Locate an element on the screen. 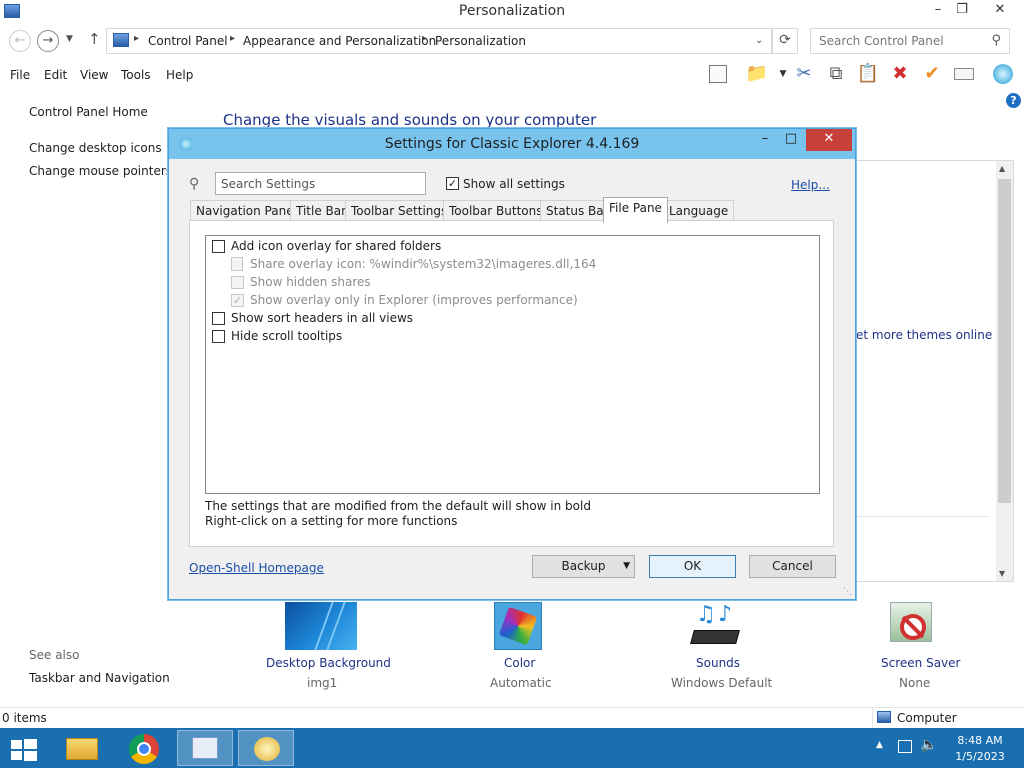 This screenshot has height=768, width=1024. control-panel-taskbar-icon is located at coordinates (205, 748).